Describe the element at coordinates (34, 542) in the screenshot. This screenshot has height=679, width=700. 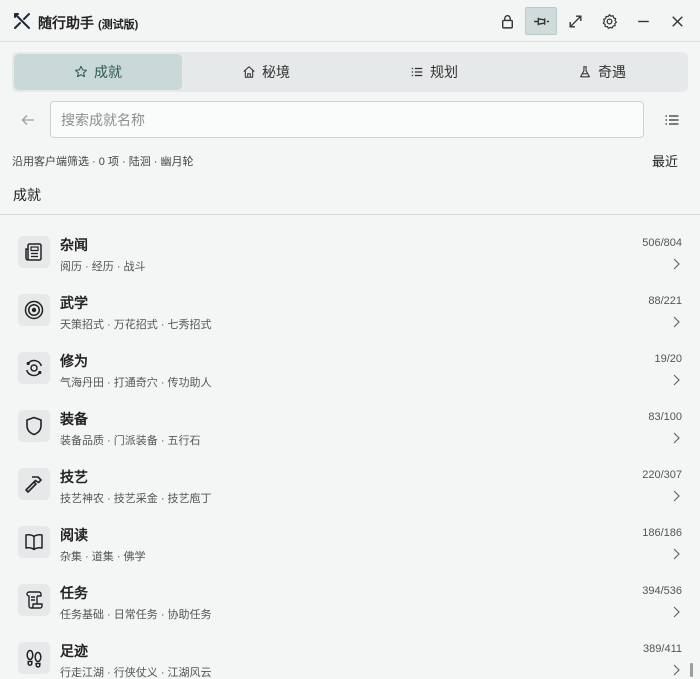
I see `book-icon` at that location.